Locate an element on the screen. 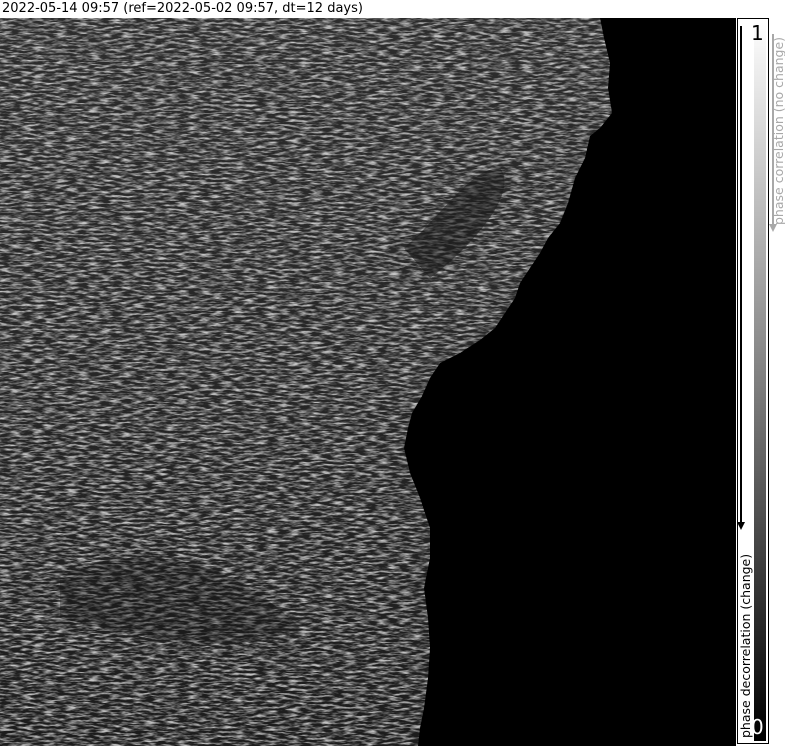 Image resolution: width=785 pixels, height=746 pixels. no-change-arrow-icon is located at coordinates (773, 228).